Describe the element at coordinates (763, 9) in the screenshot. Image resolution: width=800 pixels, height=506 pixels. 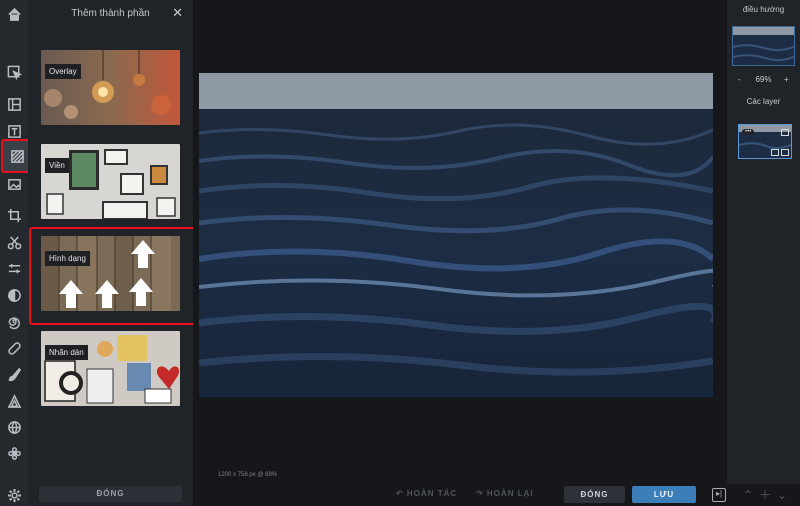
I see `navigator-title: điều hướng` at that location.